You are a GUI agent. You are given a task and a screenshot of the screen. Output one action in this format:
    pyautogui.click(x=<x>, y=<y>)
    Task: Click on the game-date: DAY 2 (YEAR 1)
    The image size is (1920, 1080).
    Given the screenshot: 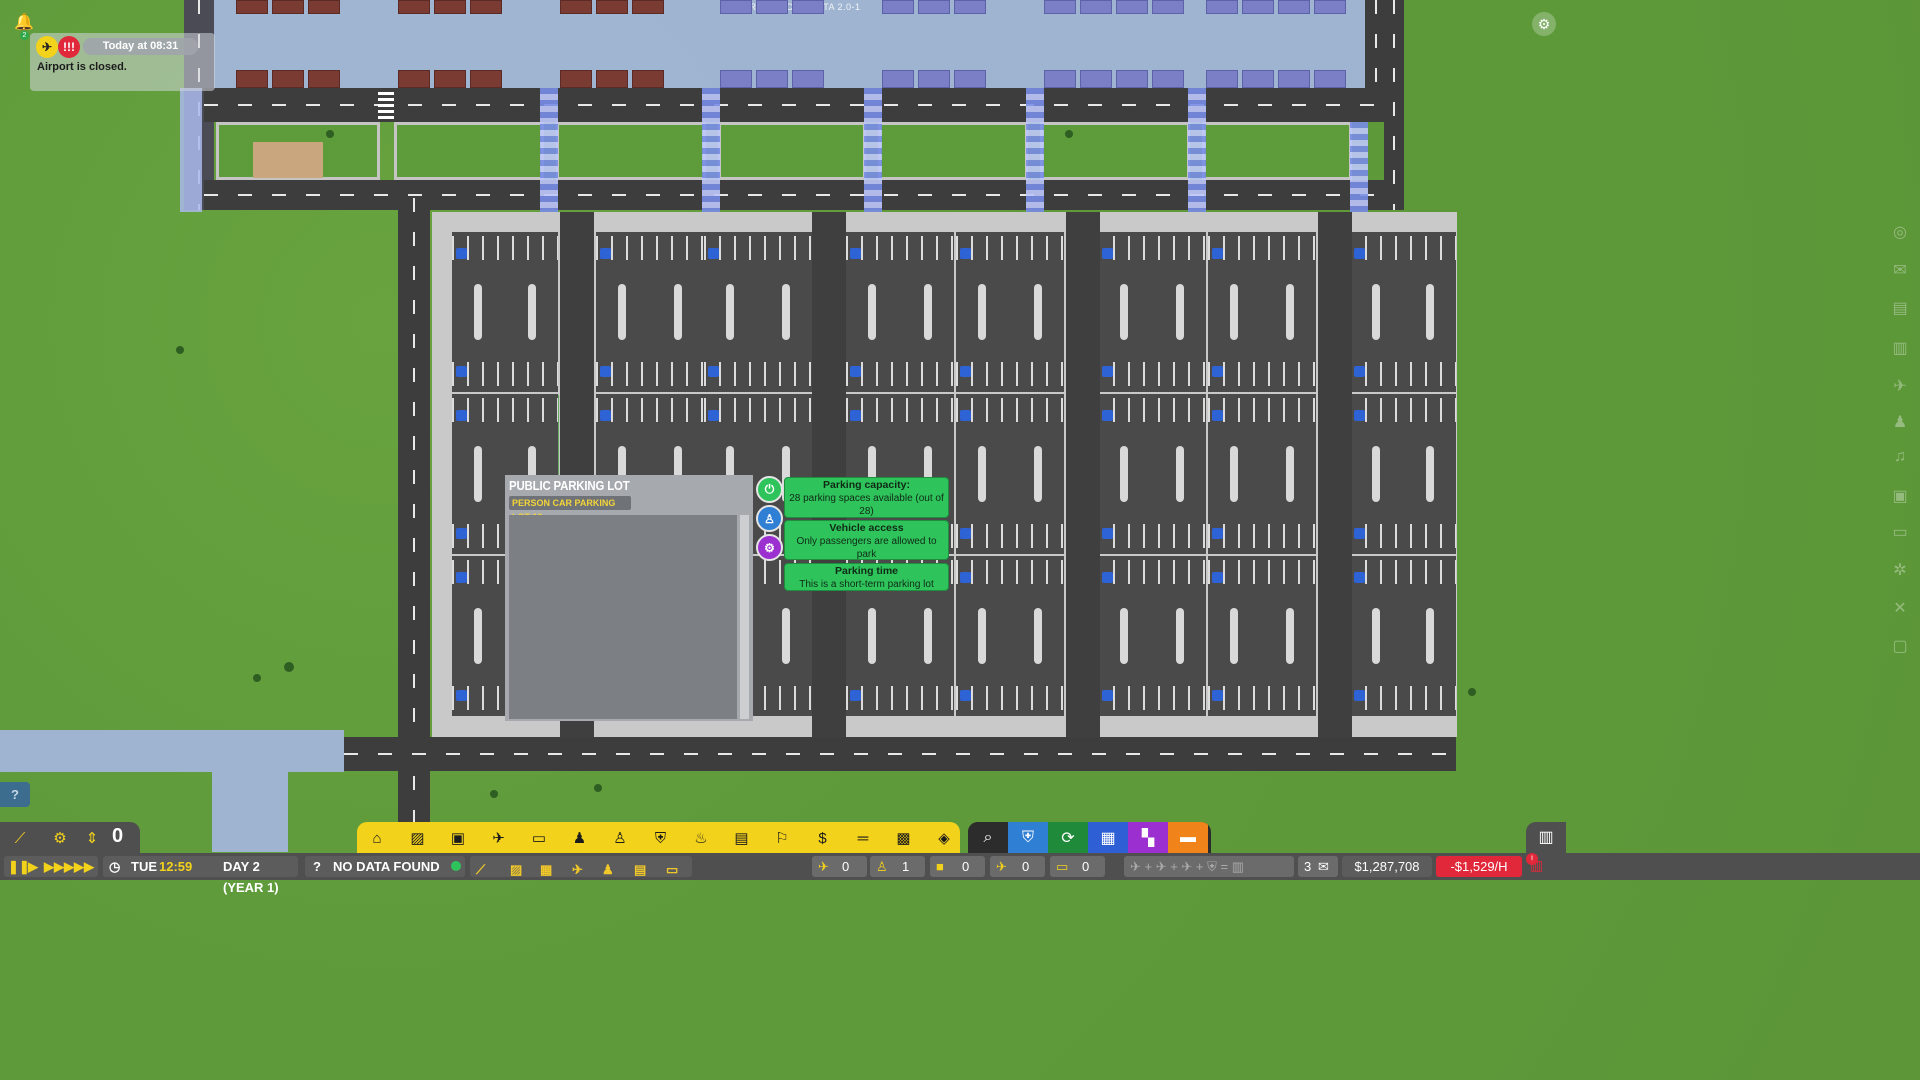 What is the action you would take?
    pyautogui.click(x=251, y=877)
    